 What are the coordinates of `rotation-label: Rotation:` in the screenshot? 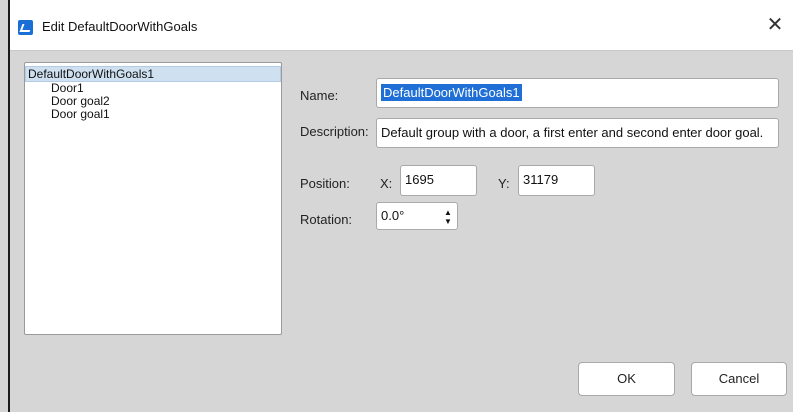 It's located at (326, 219).